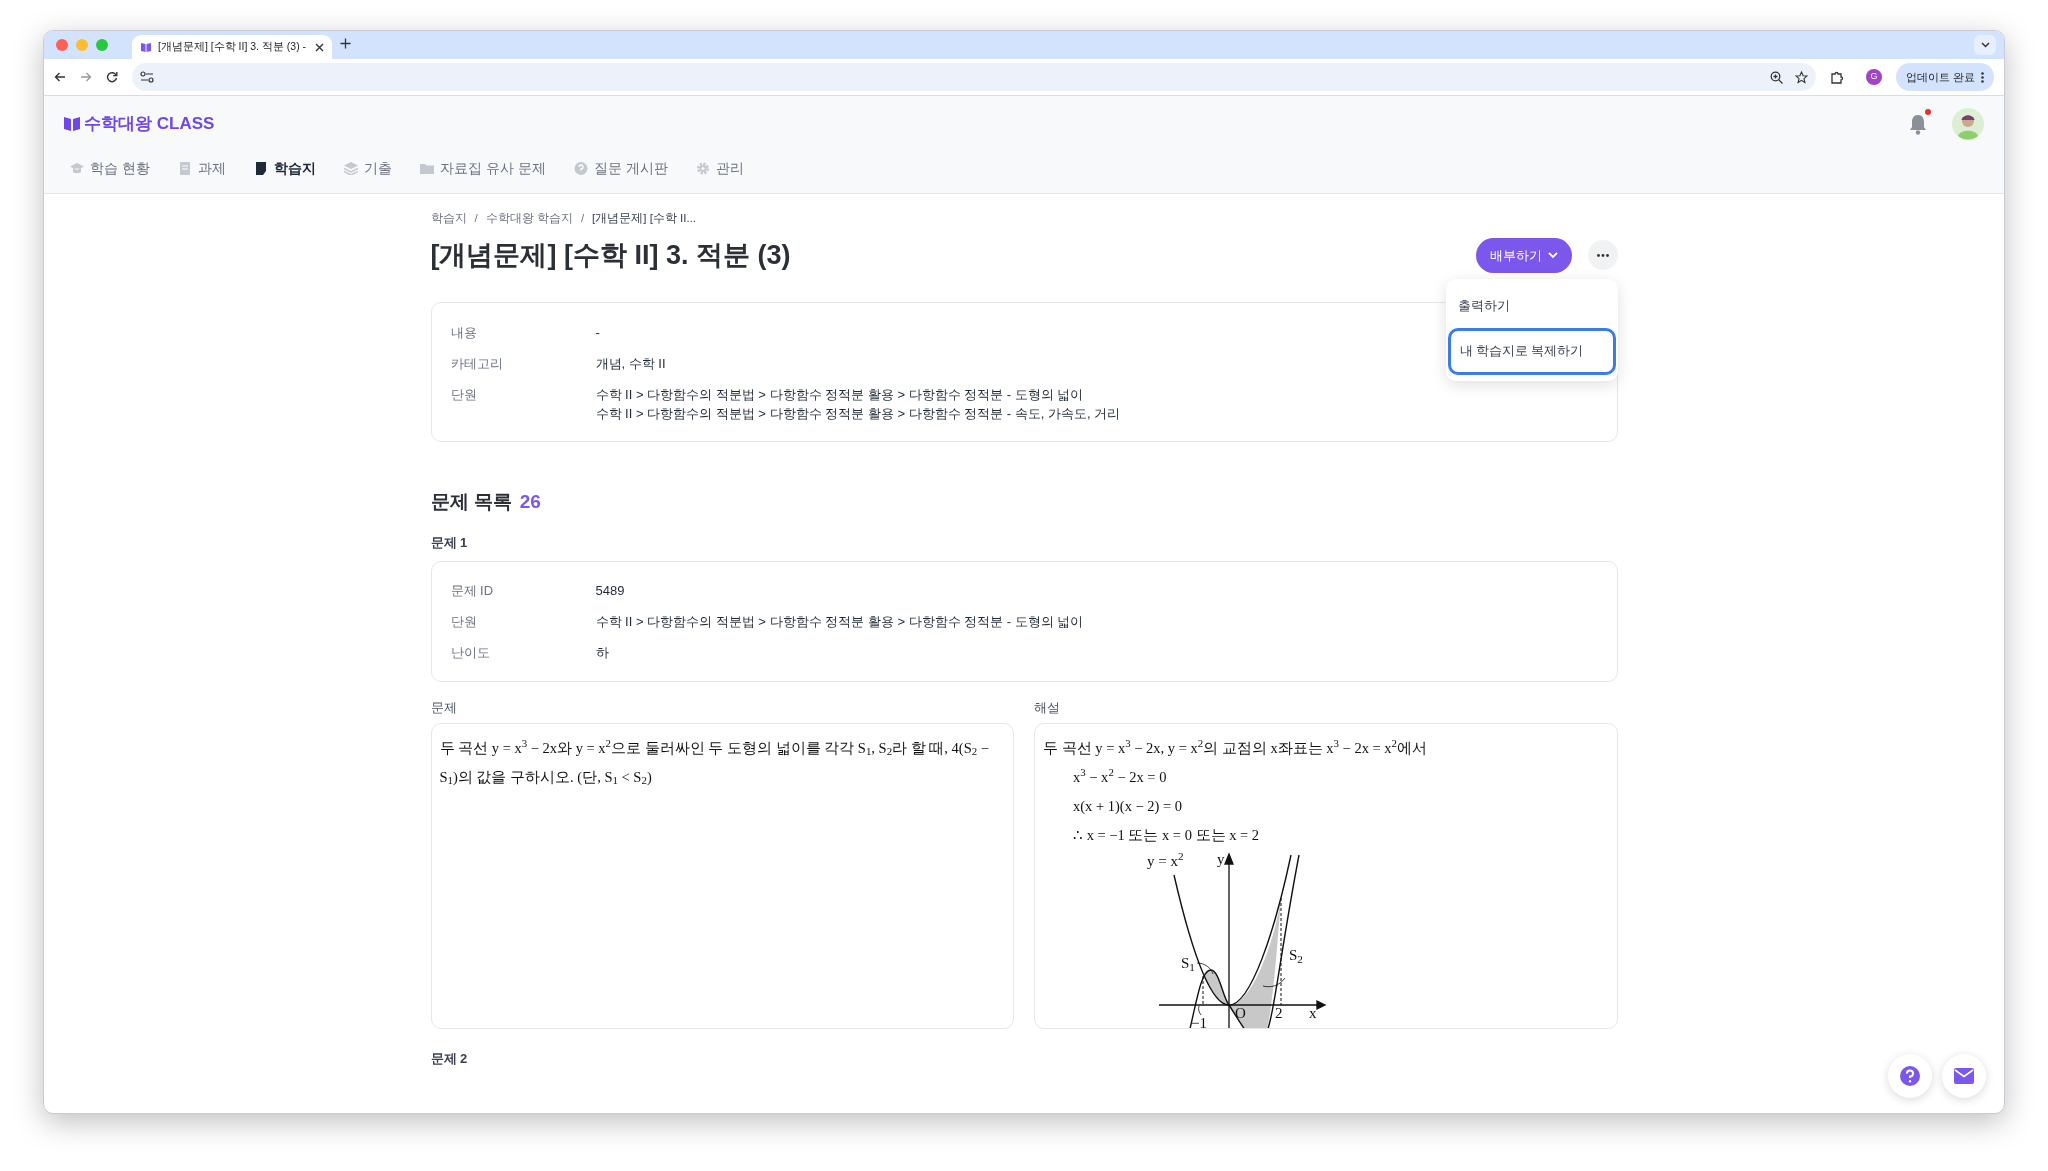 This screenshot has height=1171, width=2048. I want to click on puzzle-icon, so click(1836, 77).